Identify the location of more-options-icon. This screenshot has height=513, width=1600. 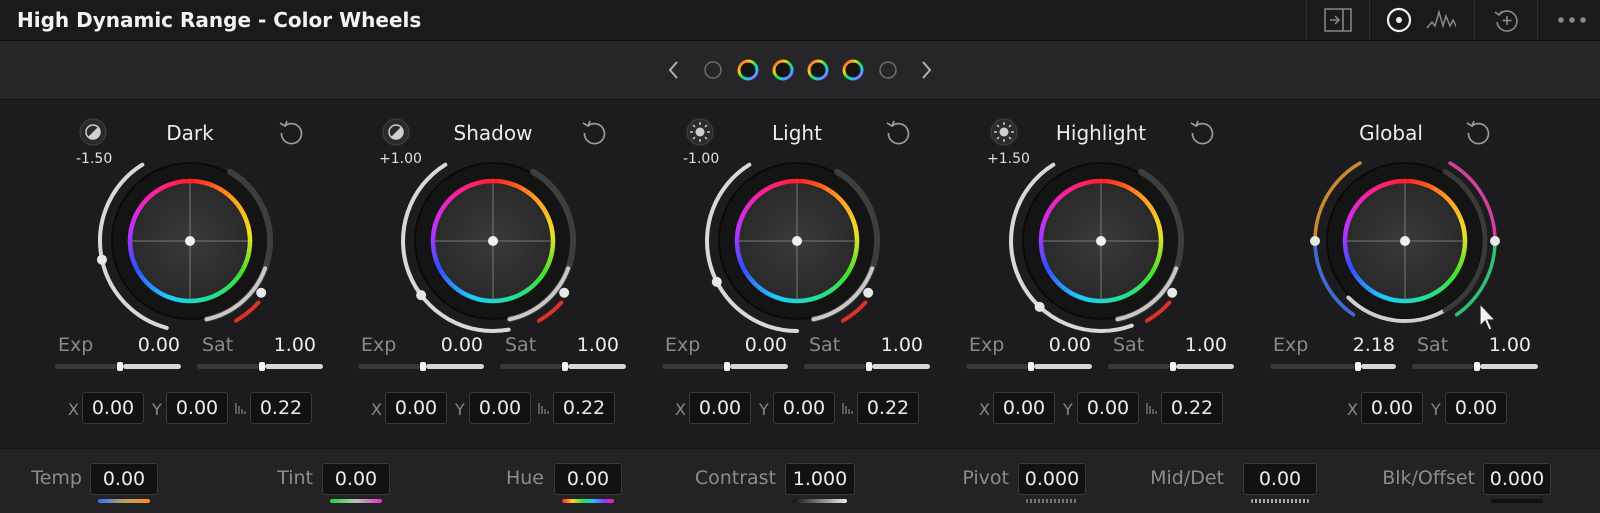
(1572, 20).